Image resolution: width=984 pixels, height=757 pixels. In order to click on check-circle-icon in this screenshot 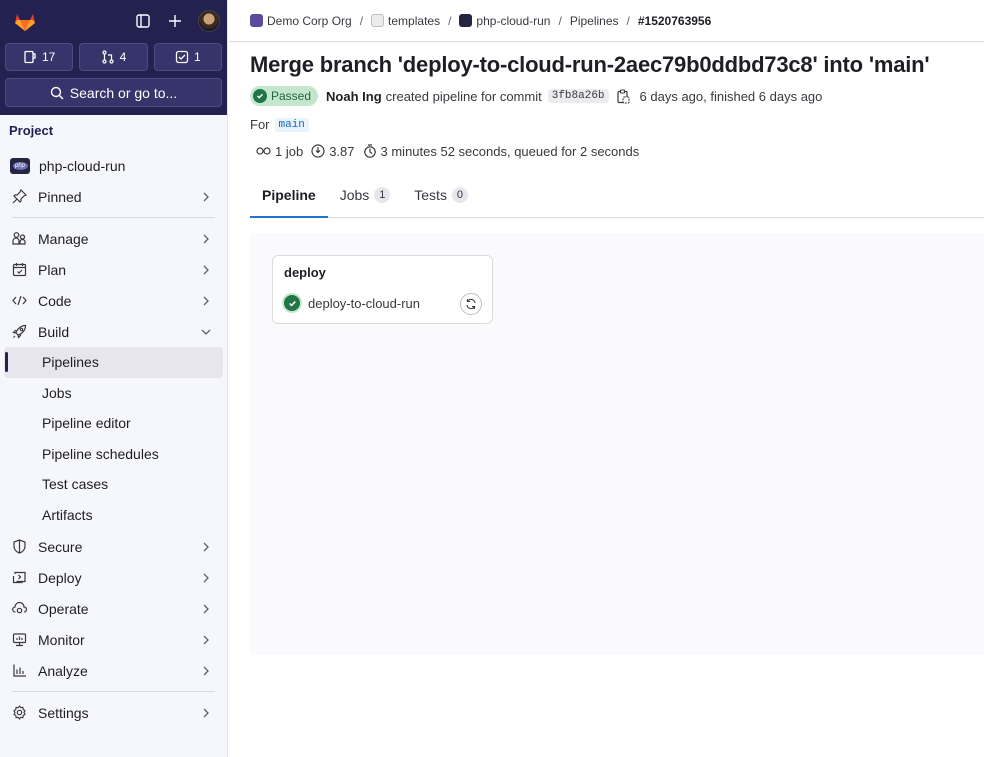, I will do `click(260, 96)`.